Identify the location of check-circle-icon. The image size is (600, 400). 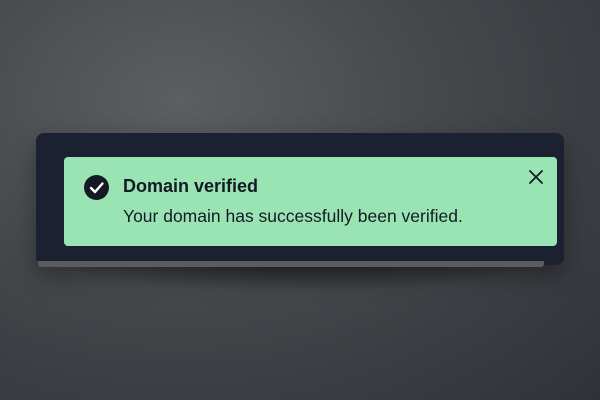
(96, 187).